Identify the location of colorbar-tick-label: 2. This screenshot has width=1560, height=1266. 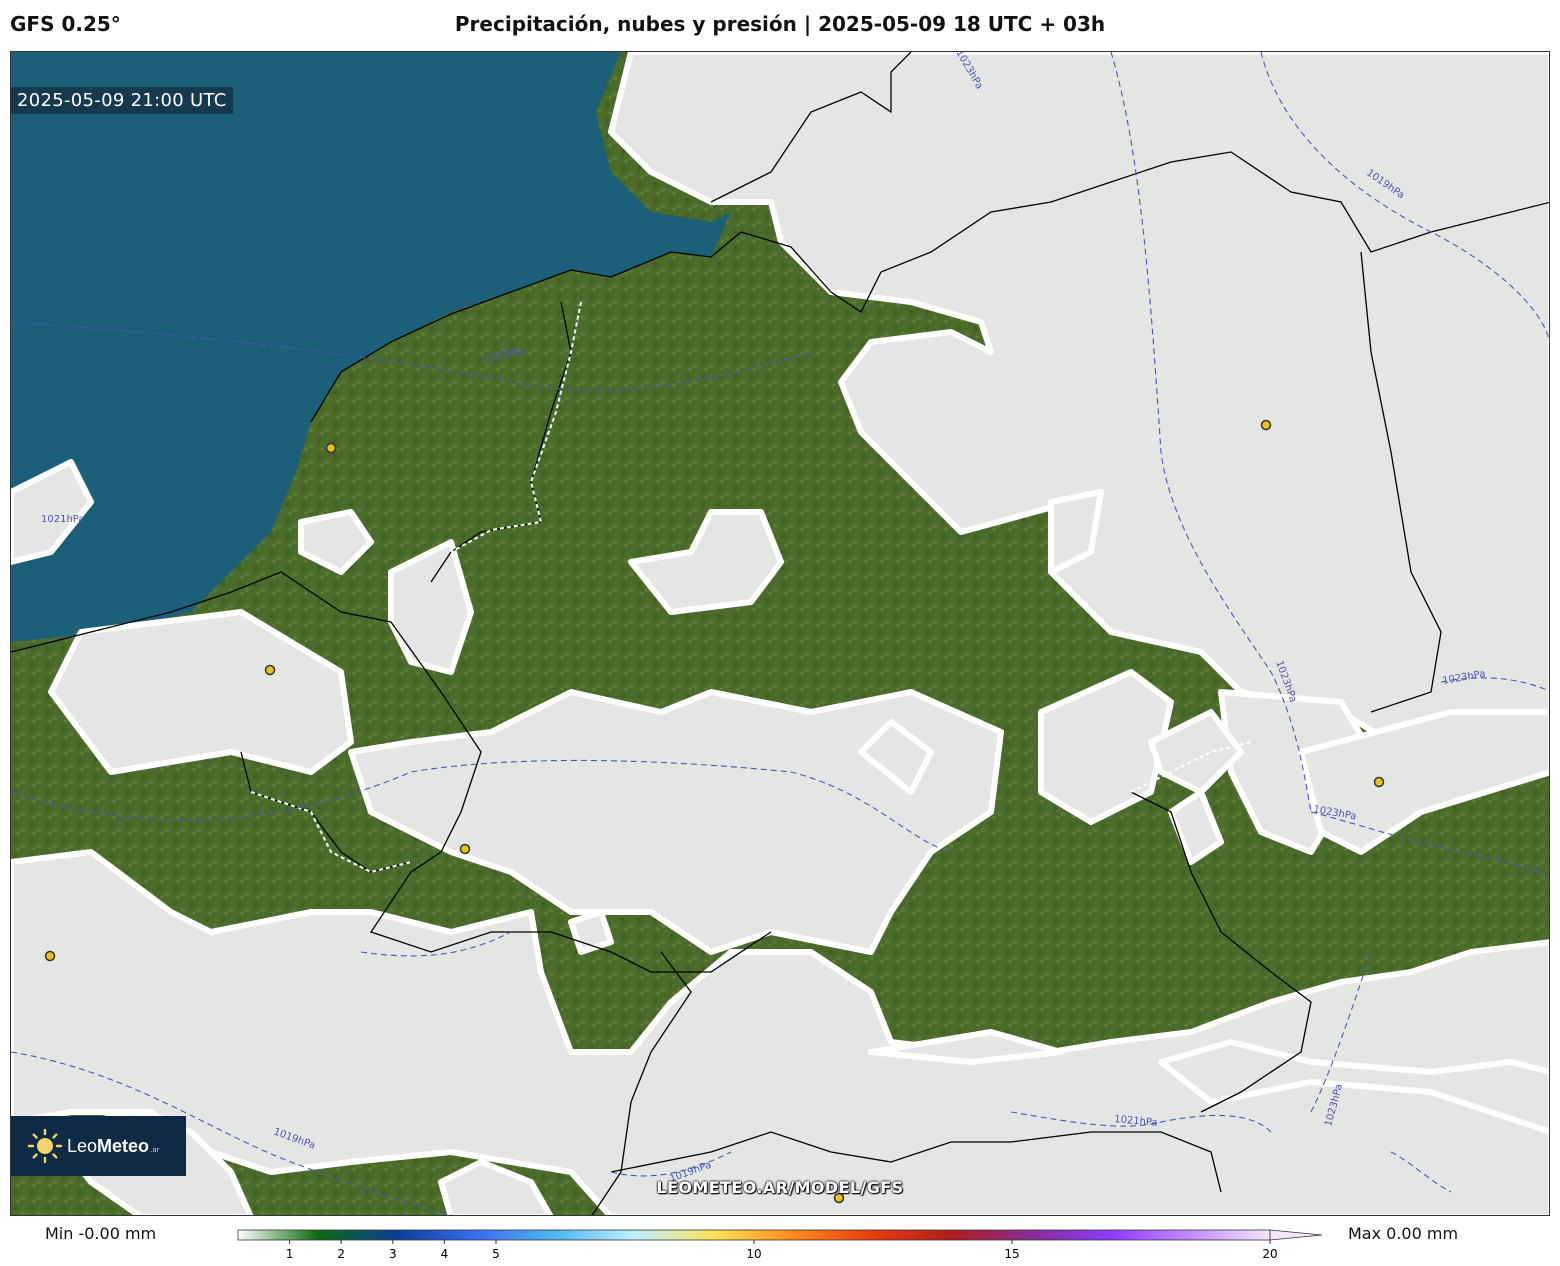
(341, 1254).